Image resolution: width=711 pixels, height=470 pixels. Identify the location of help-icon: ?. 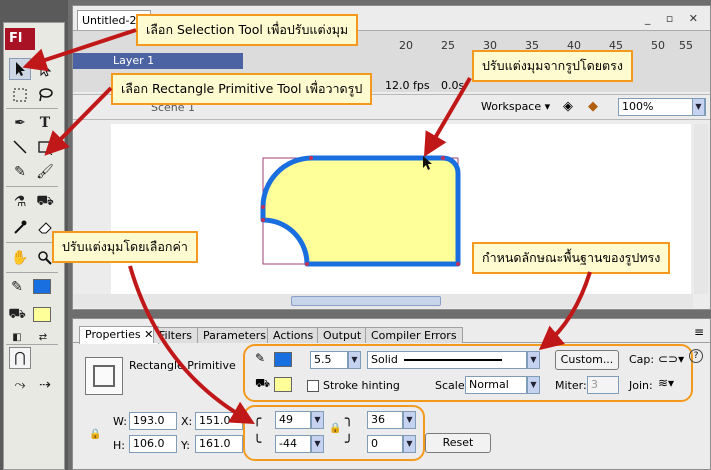
(696, 356).